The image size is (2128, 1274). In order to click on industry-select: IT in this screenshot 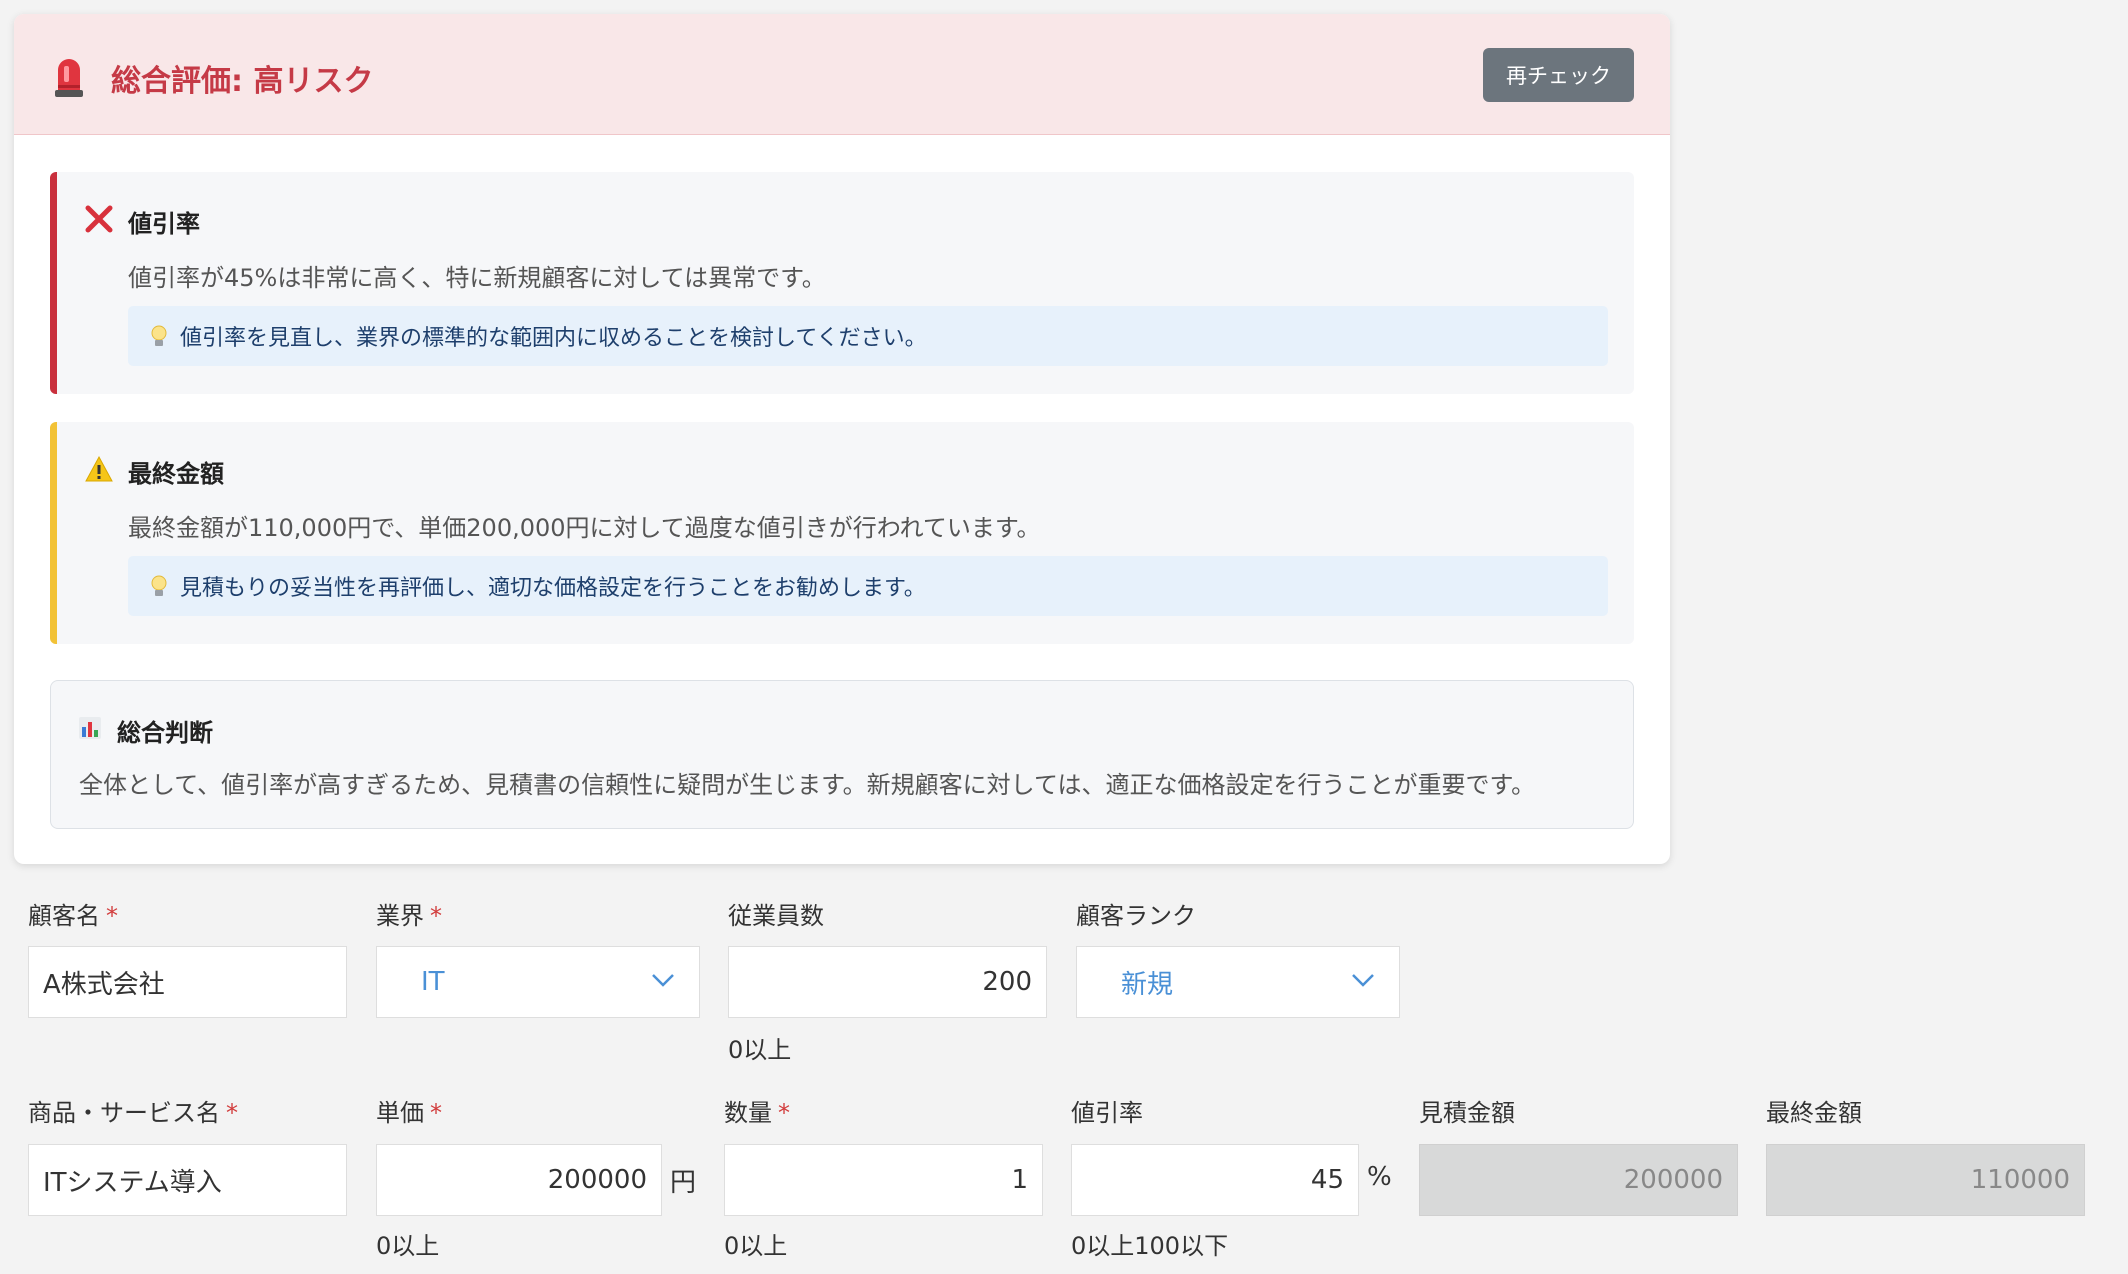, I will do `click(538, 982)`.